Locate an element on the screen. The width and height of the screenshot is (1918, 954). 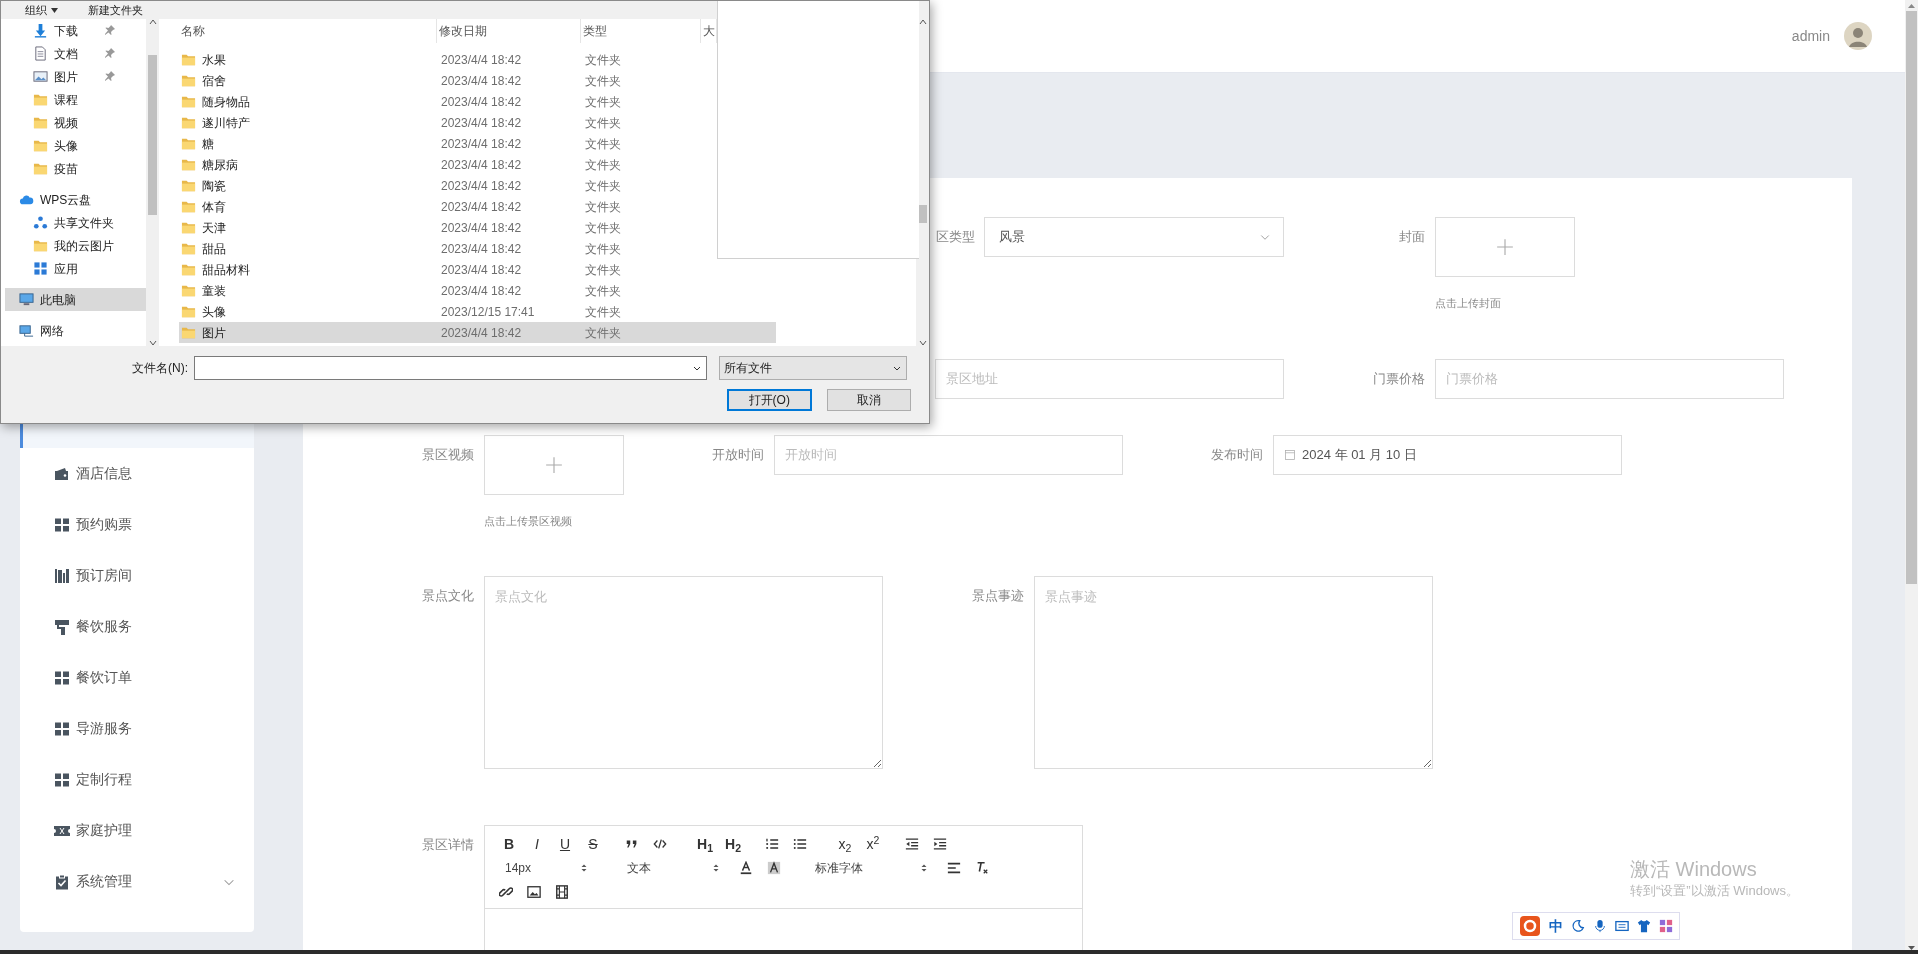
toolbar-button: H$_{1}$ is located at coordinates (705, 844).